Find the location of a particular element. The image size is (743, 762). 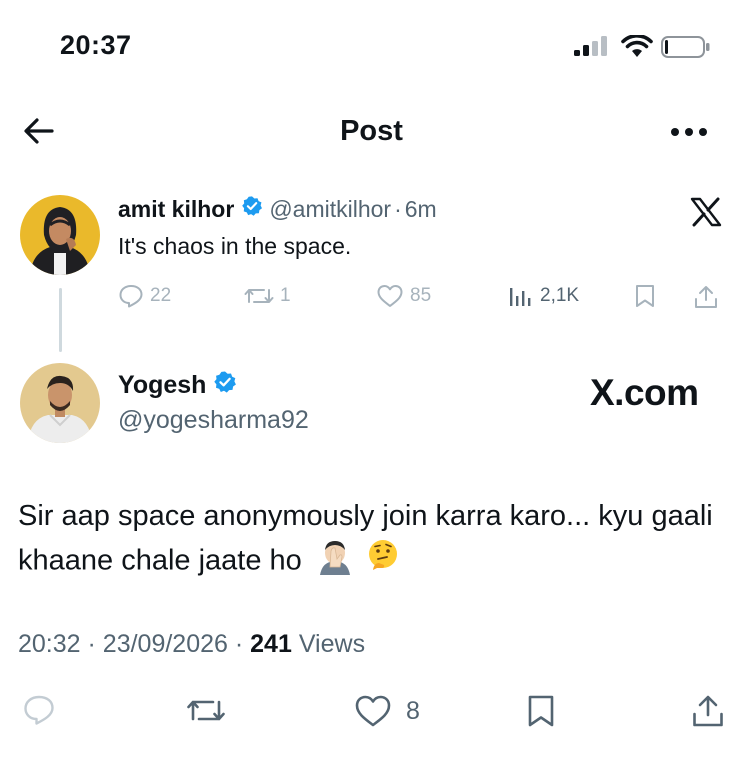

post-date: 23/09/2026 is located at coordinates (165, 644).